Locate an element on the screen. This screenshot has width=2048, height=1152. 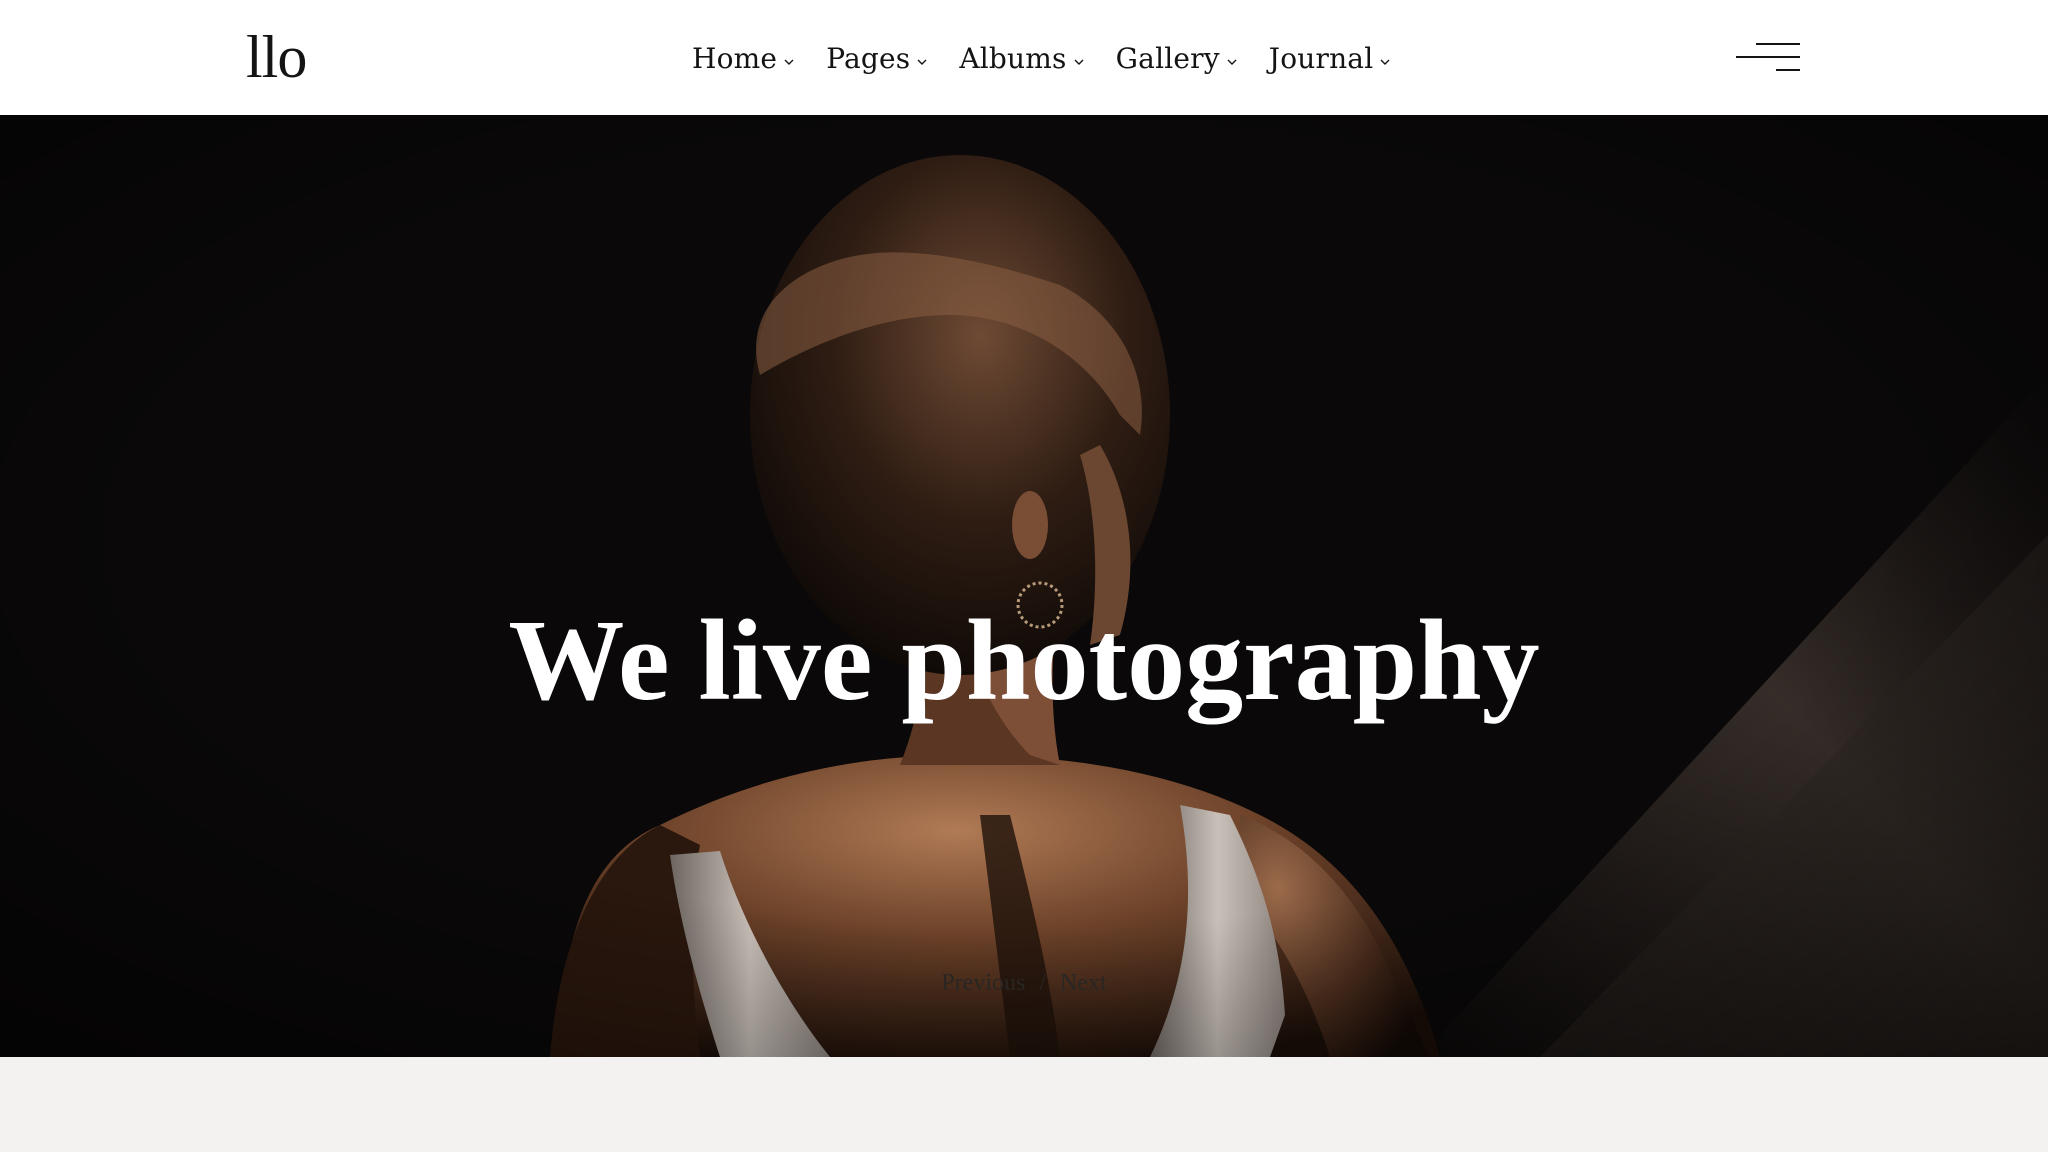
slider-navigation: Previous / Next is located at coordinates (1024, 983).